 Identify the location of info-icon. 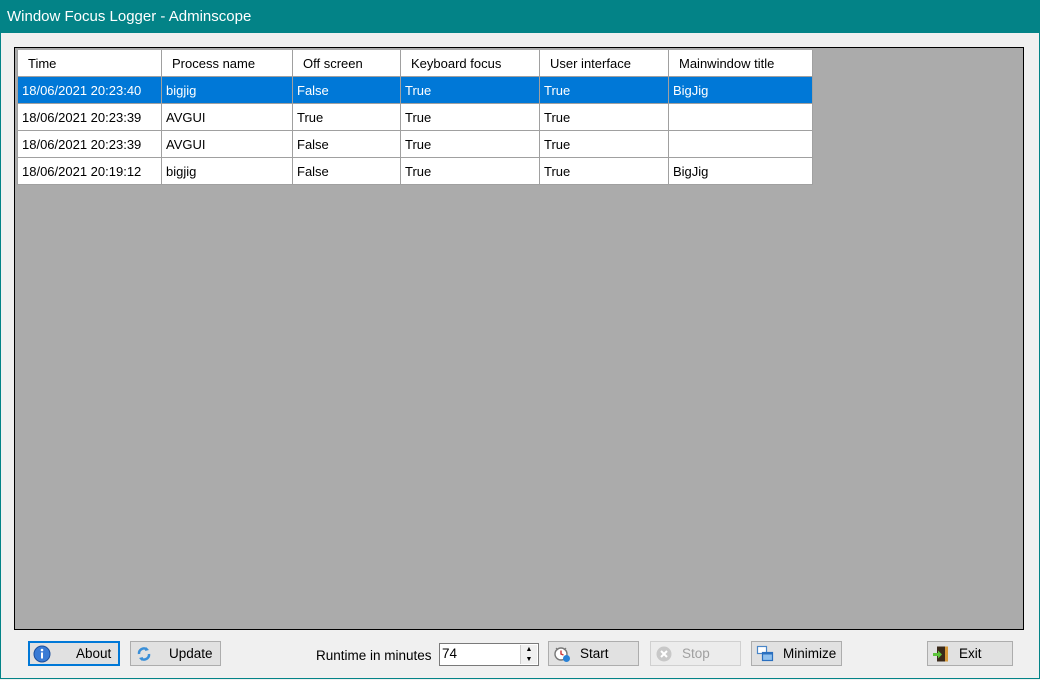
(42, 654).